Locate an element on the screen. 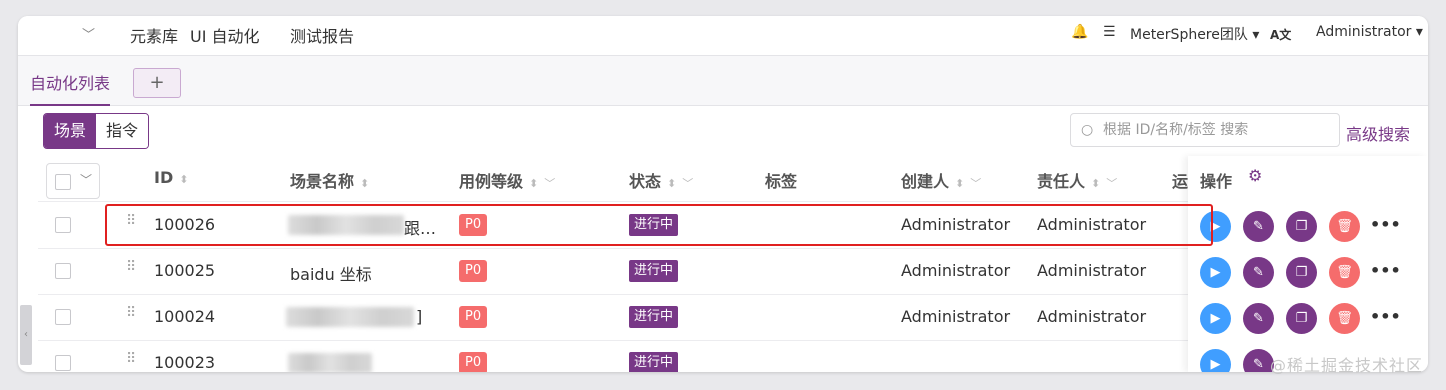  user-menu: Administrator ▾ is located at coordinates (1369, 32).